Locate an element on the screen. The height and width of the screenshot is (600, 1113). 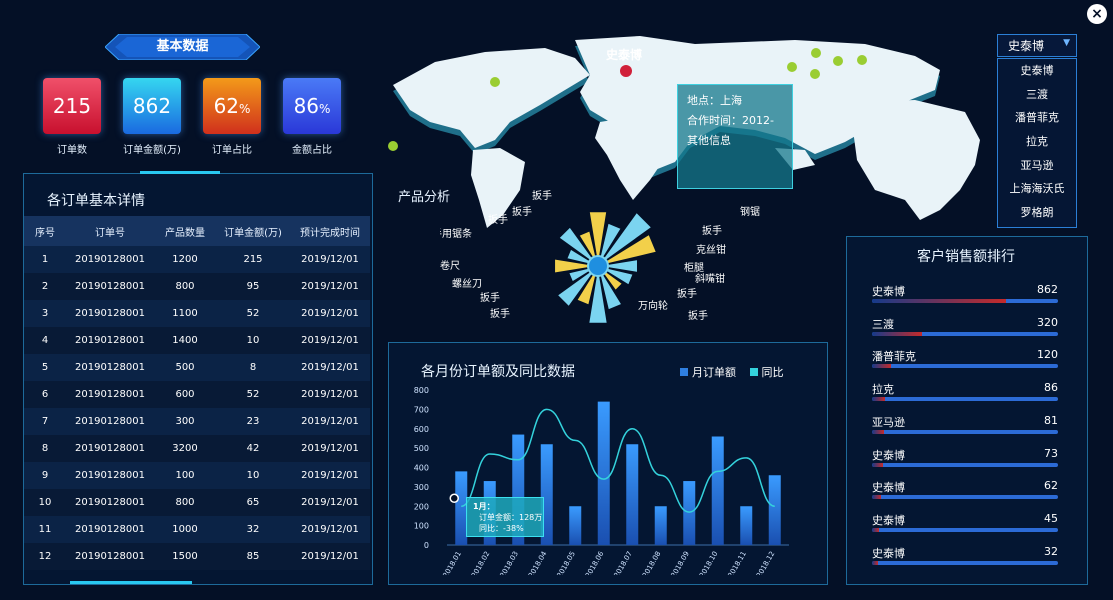
x-tick-label: 2018.09 is located at coordinates (680, 562).